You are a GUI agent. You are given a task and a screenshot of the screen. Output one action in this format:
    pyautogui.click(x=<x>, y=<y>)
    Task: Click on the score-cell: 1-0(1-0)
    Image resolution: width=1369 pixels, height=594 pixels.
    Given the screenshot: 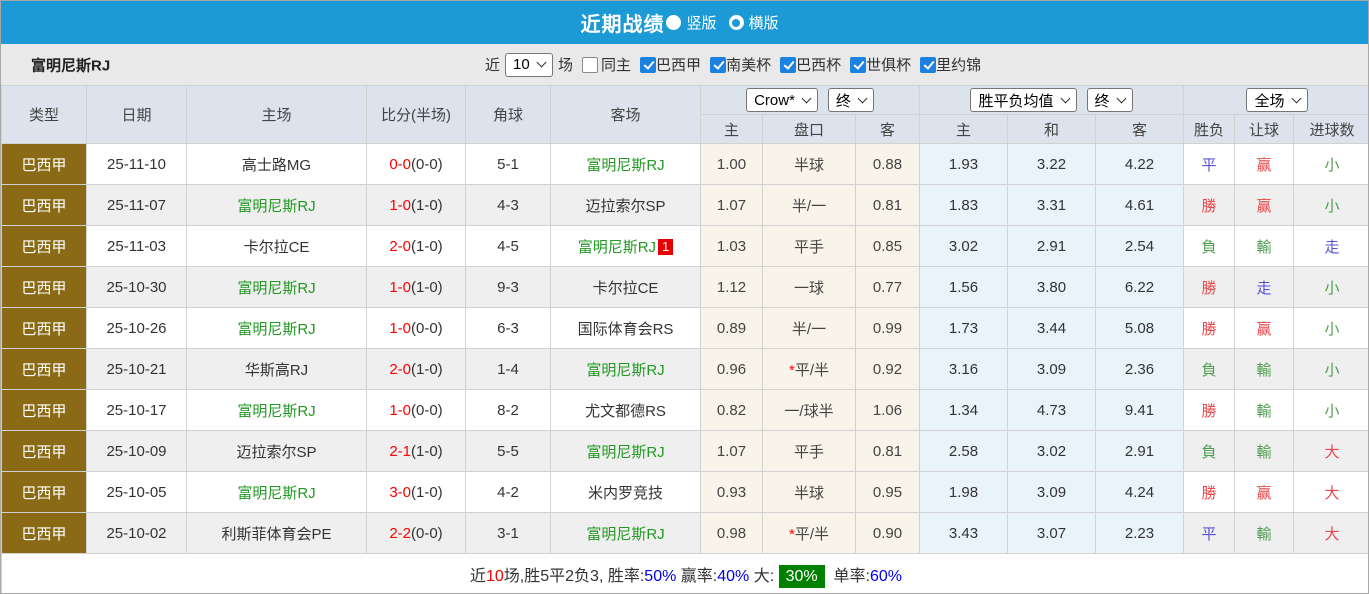 What is the action you would take?
    pyautogui.click(x=416, y=287)
    